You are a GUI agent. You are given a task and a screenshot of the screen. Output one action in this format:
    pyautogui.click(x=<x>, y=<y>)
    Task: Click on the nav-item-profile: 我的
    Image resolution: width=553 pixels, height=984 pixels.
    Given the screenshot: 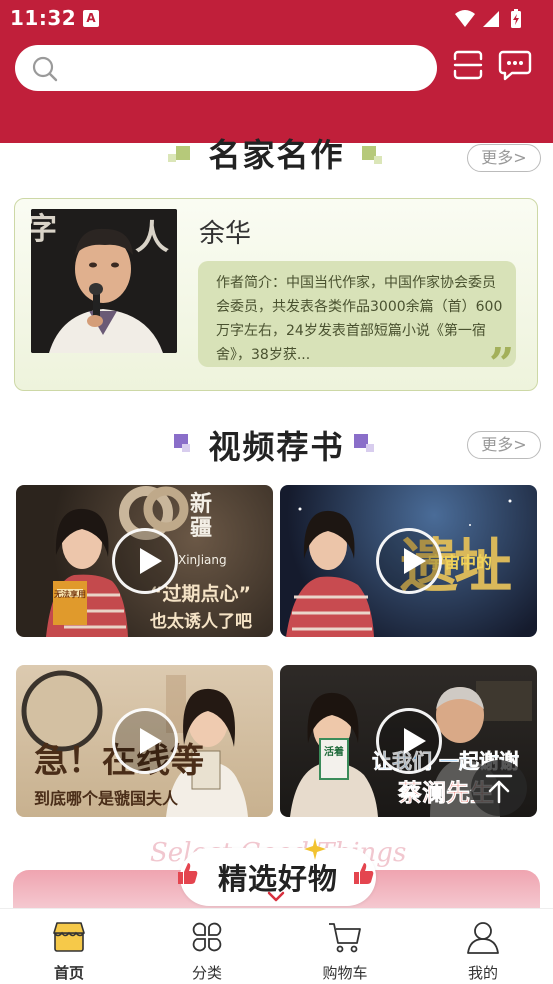 What is the action you would take?
    pyautogui.click(x=483, y=946)
    